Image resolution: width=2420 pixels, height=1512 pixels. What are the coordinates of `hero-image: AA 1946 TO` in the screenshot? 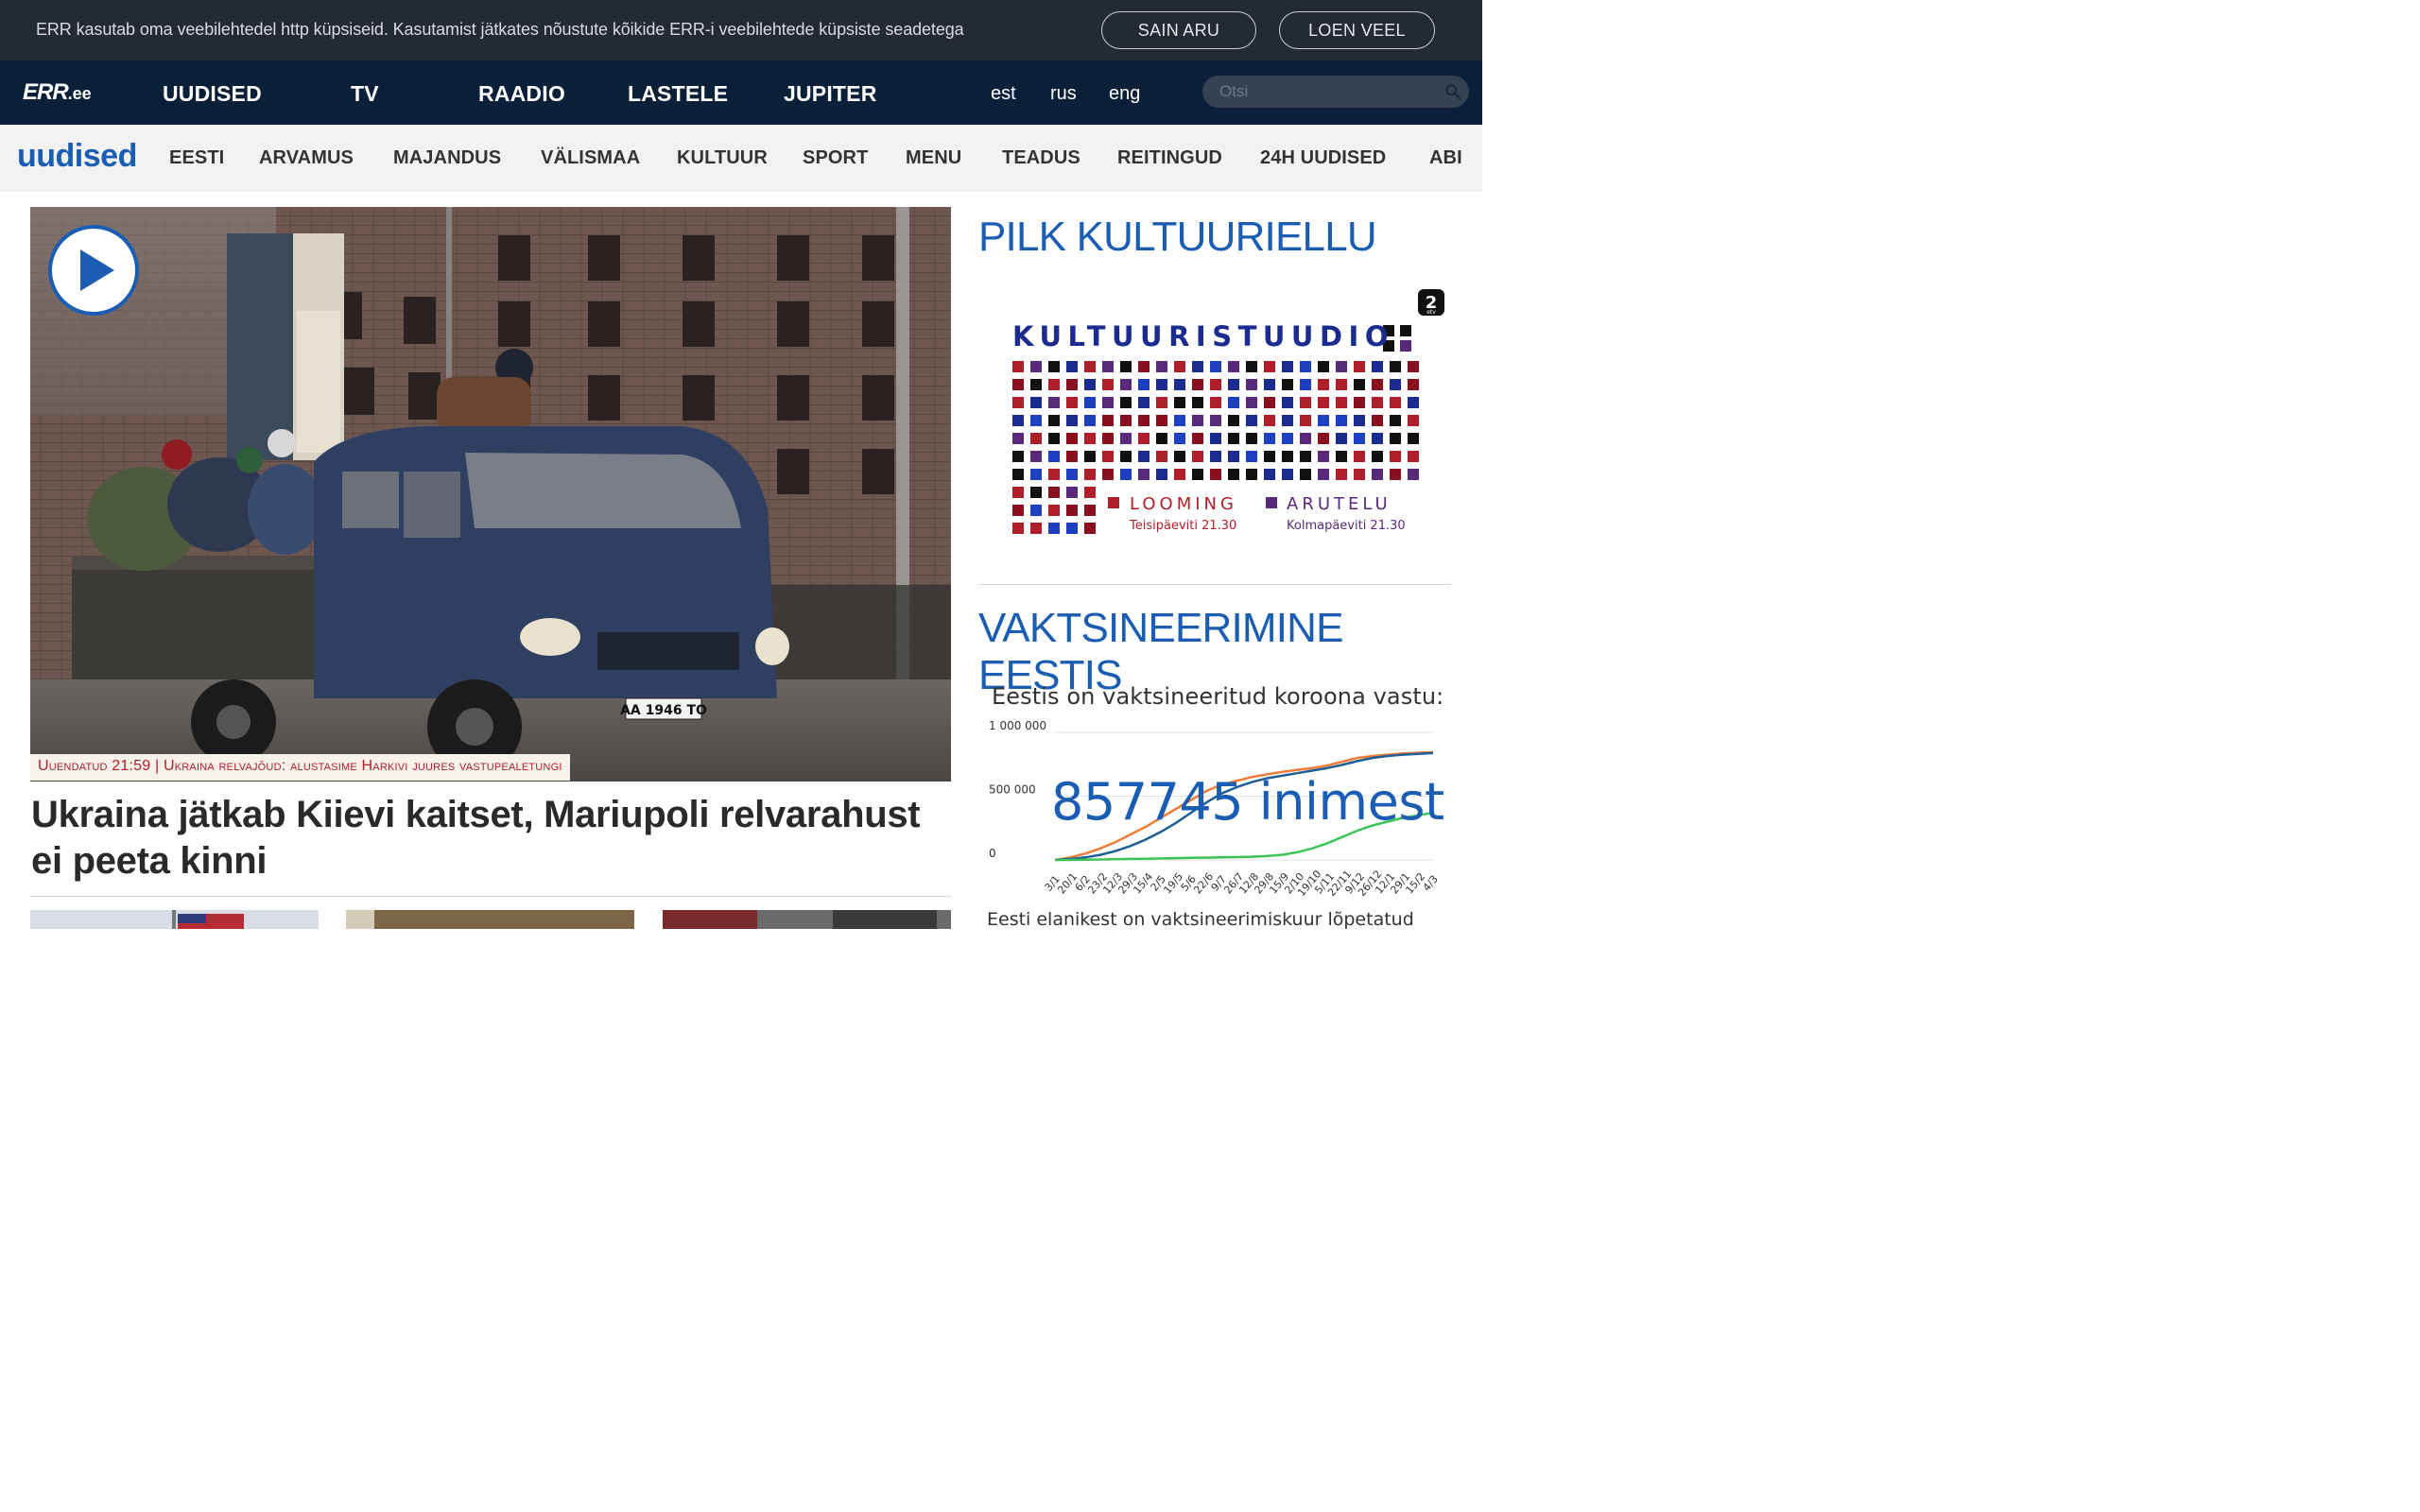 It's located at (490, 494).